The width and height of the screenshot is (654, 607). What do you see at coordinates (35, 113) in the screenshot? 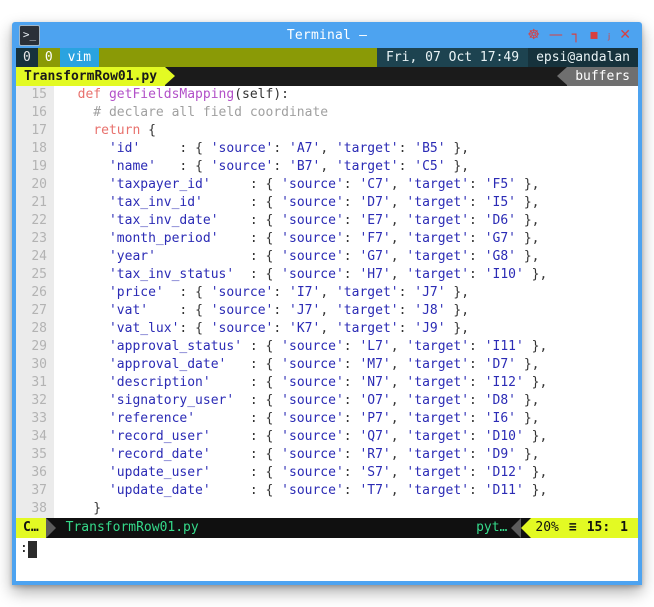
I see `line-number: 16` at bounding box center [35, 113].